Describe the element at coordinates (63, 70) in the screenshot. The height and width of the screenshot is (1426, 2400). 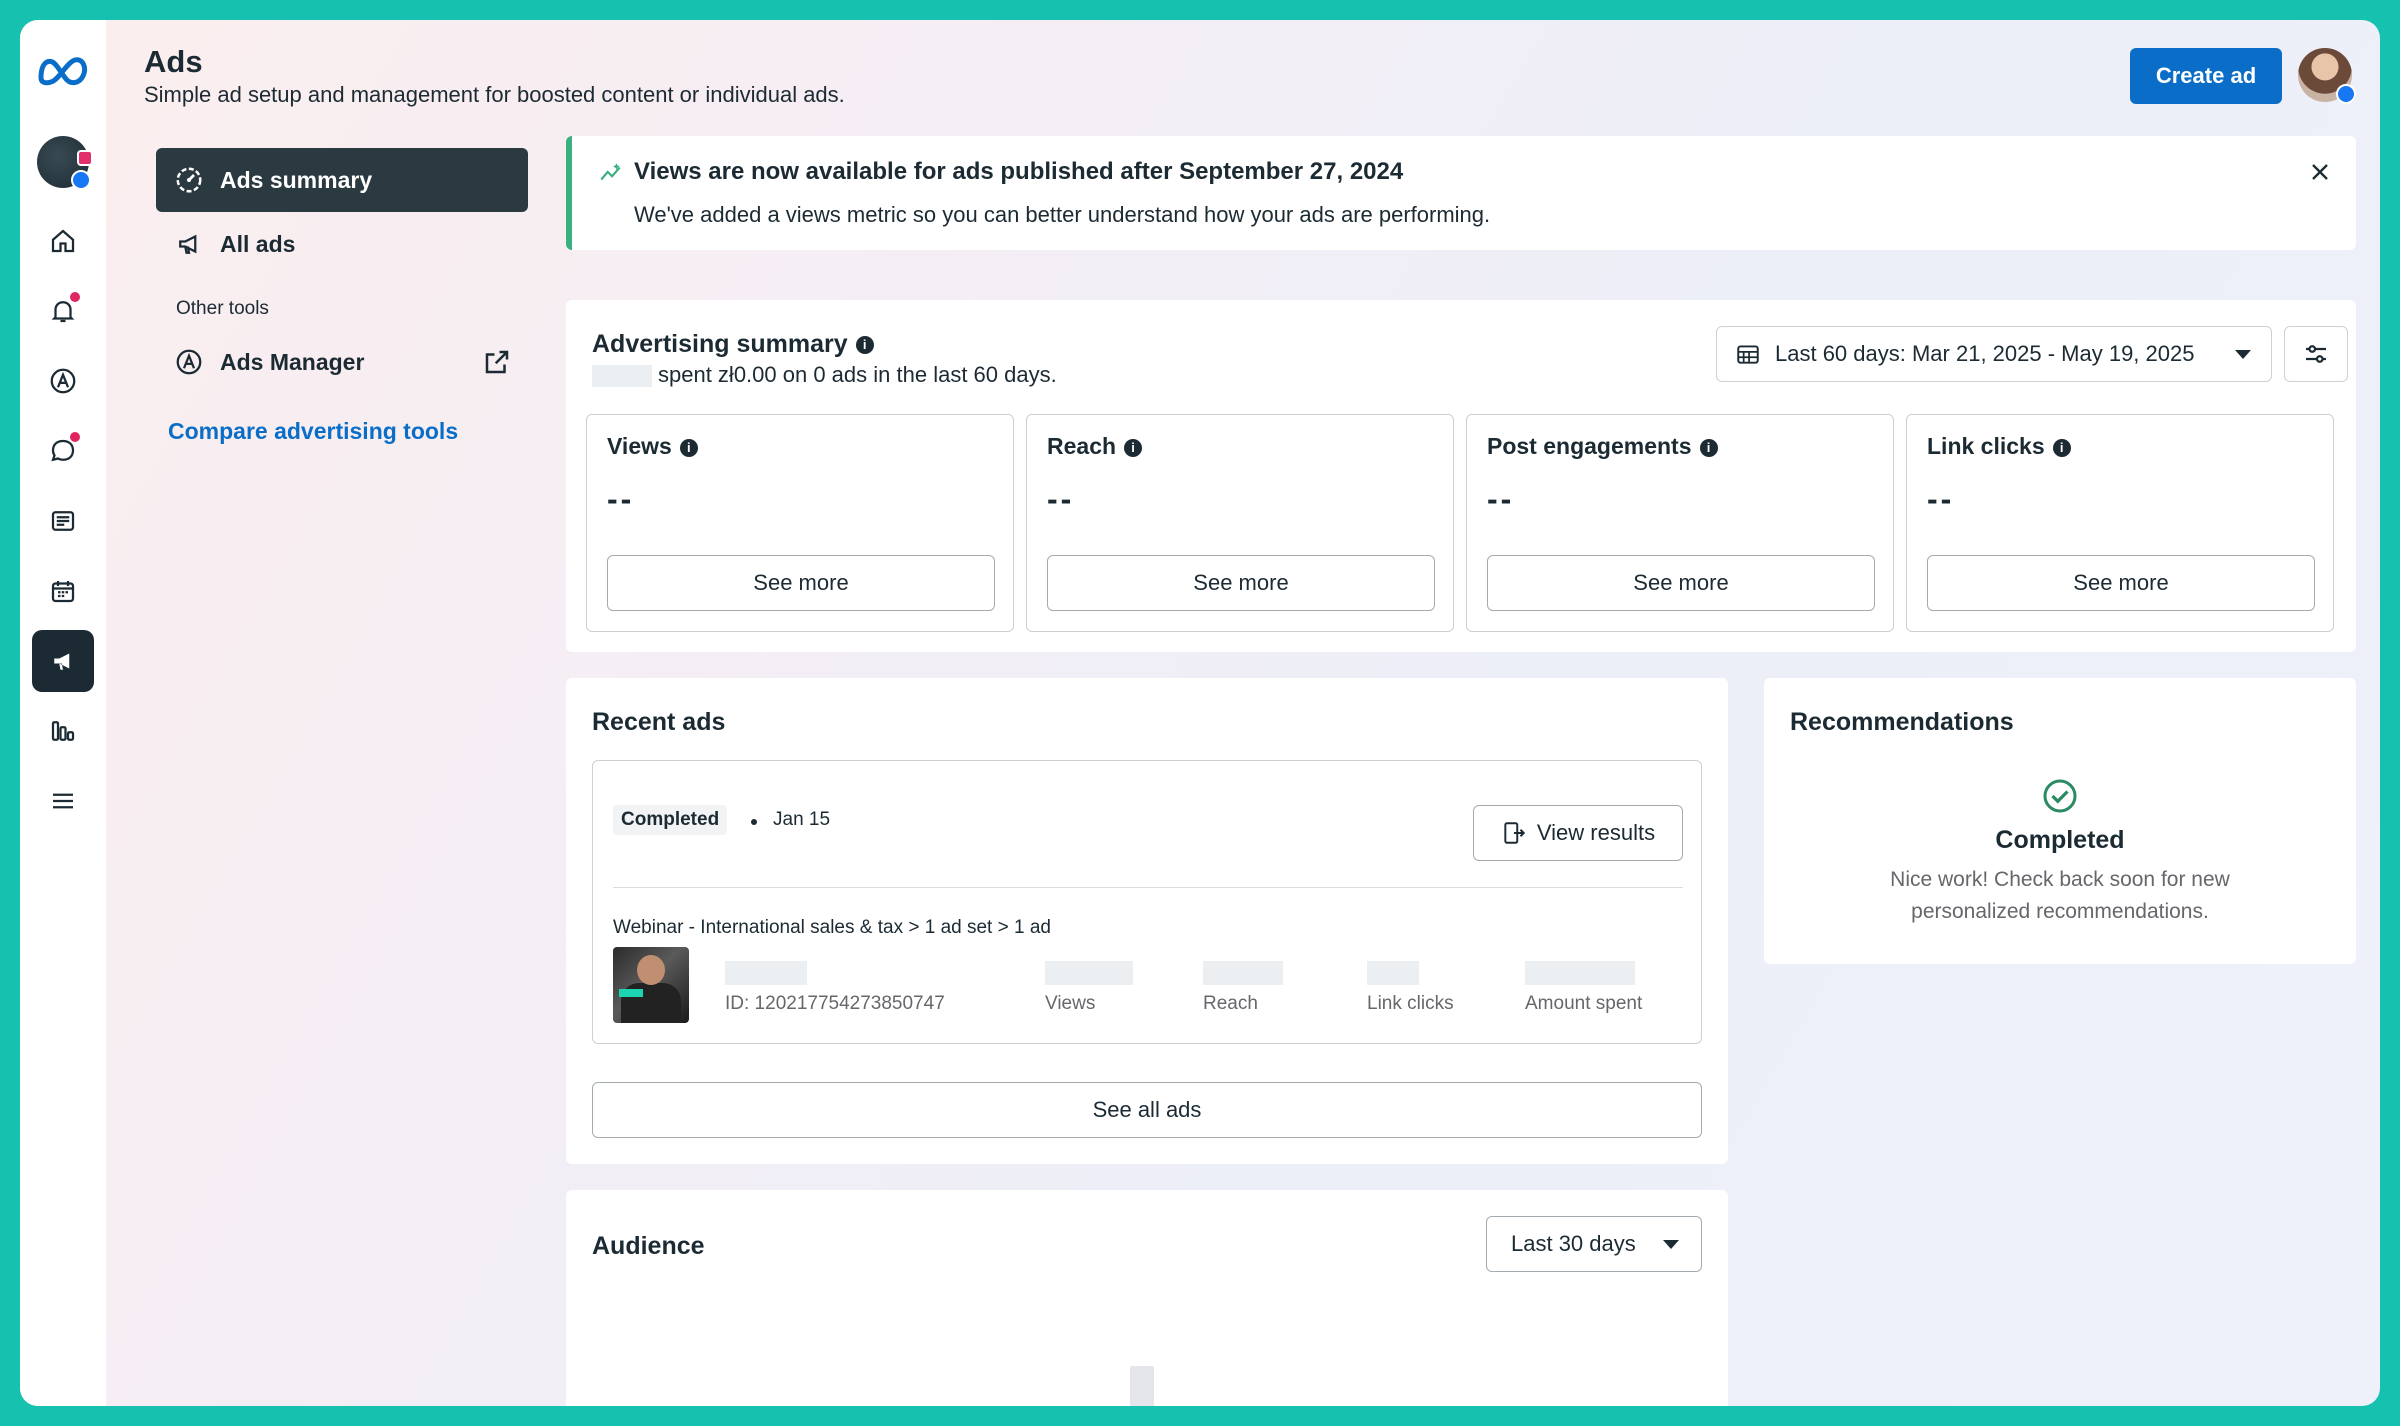
I see `meta-logo-icon` at that location.